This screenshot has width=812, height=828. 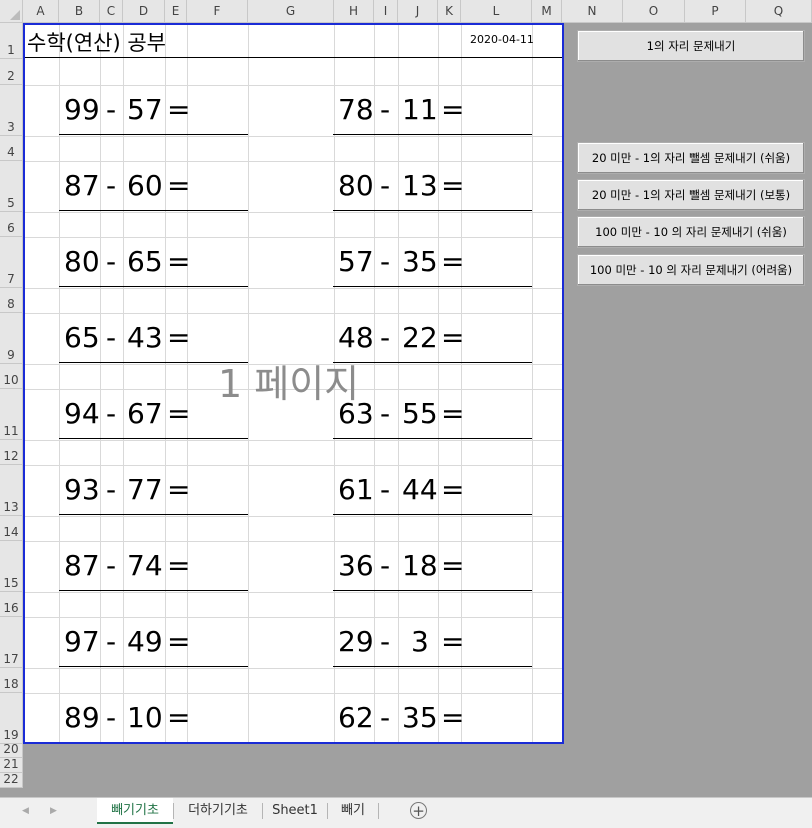 What do you see at coordinates (11, 262) in the screenshot?
I see `row-header: 7` at bounding box center [11, 262].